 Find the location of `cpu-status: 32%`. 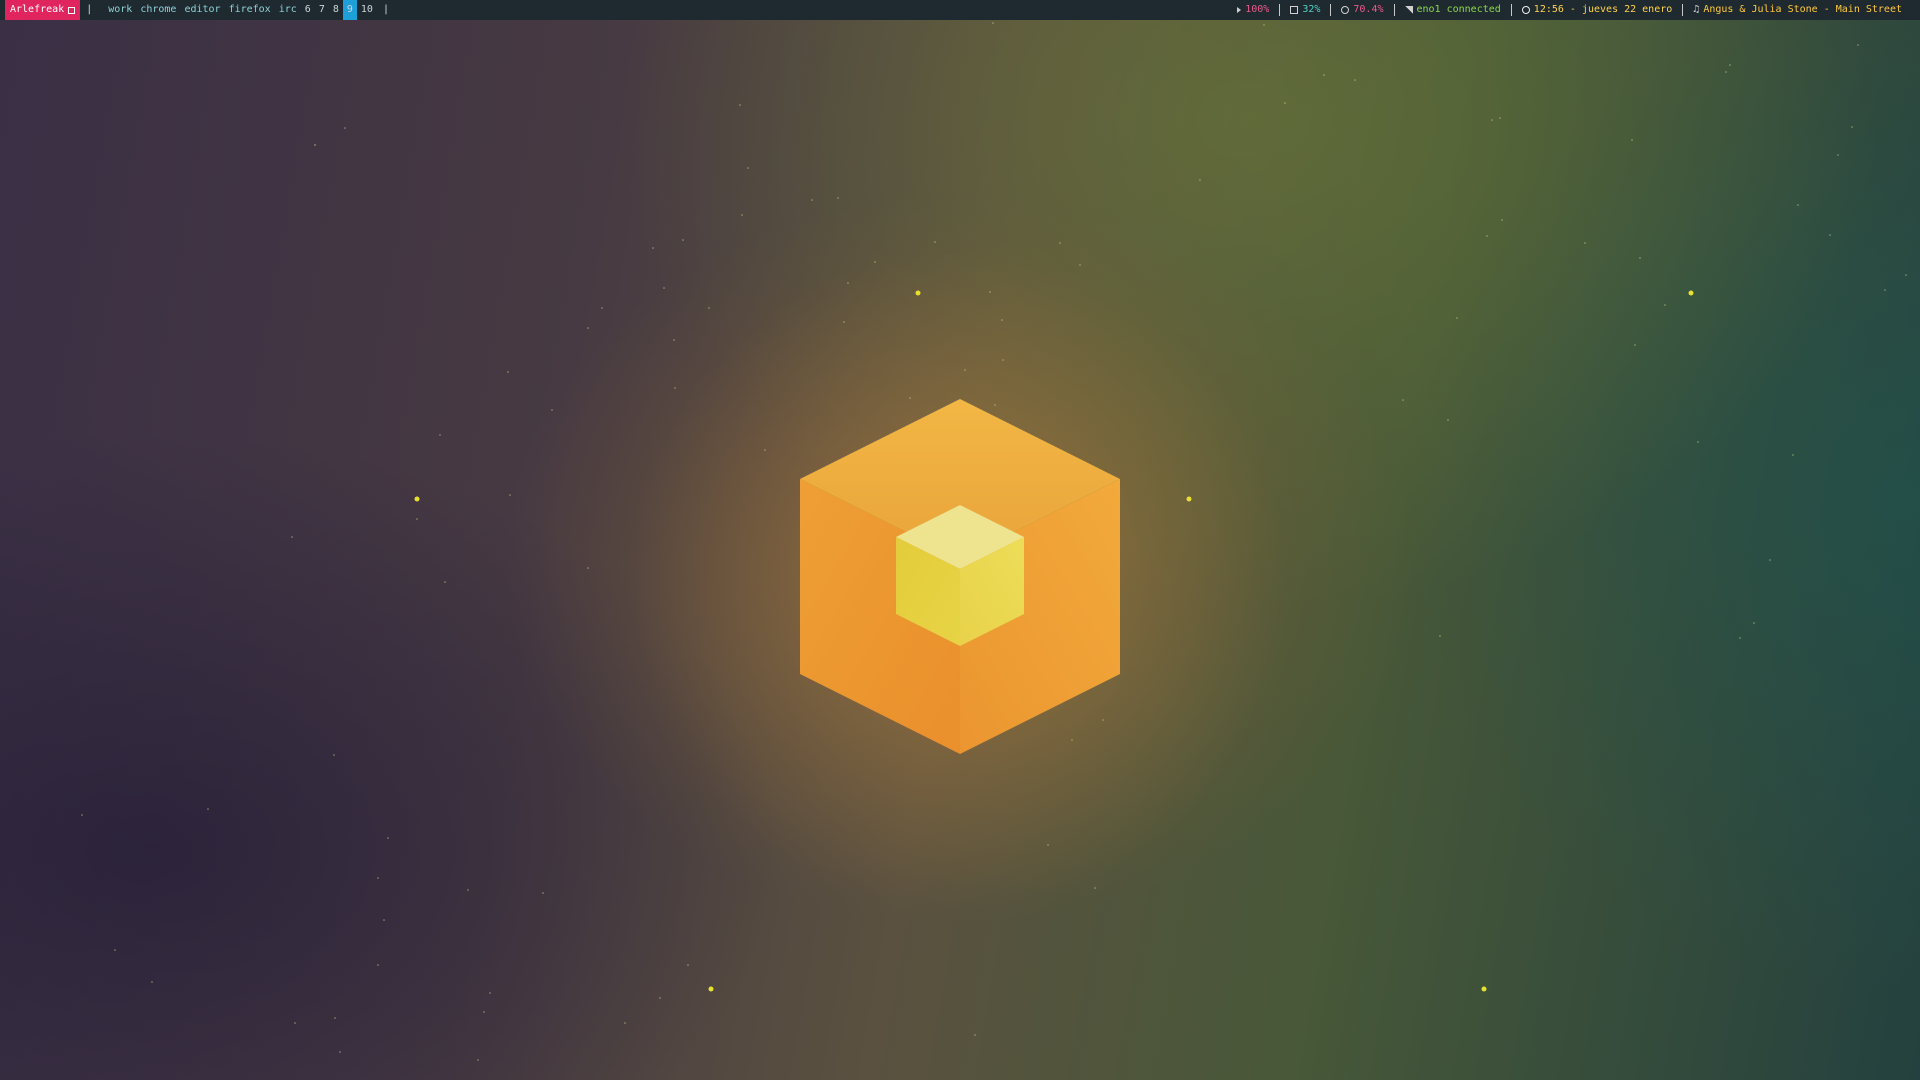

cpu-status: 32% is located at coordinates (1305, 10).